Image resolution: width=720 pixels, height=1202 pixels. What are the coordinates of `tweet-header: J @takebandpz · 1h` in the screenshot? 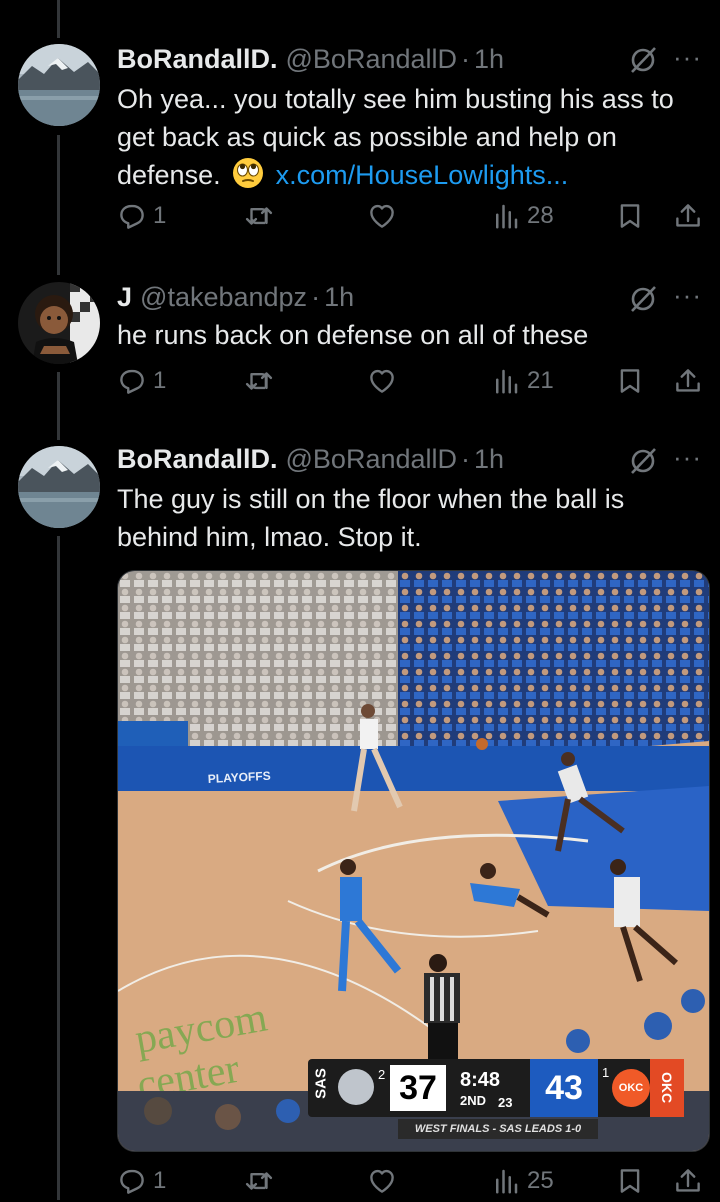 It's located at (235, 297).